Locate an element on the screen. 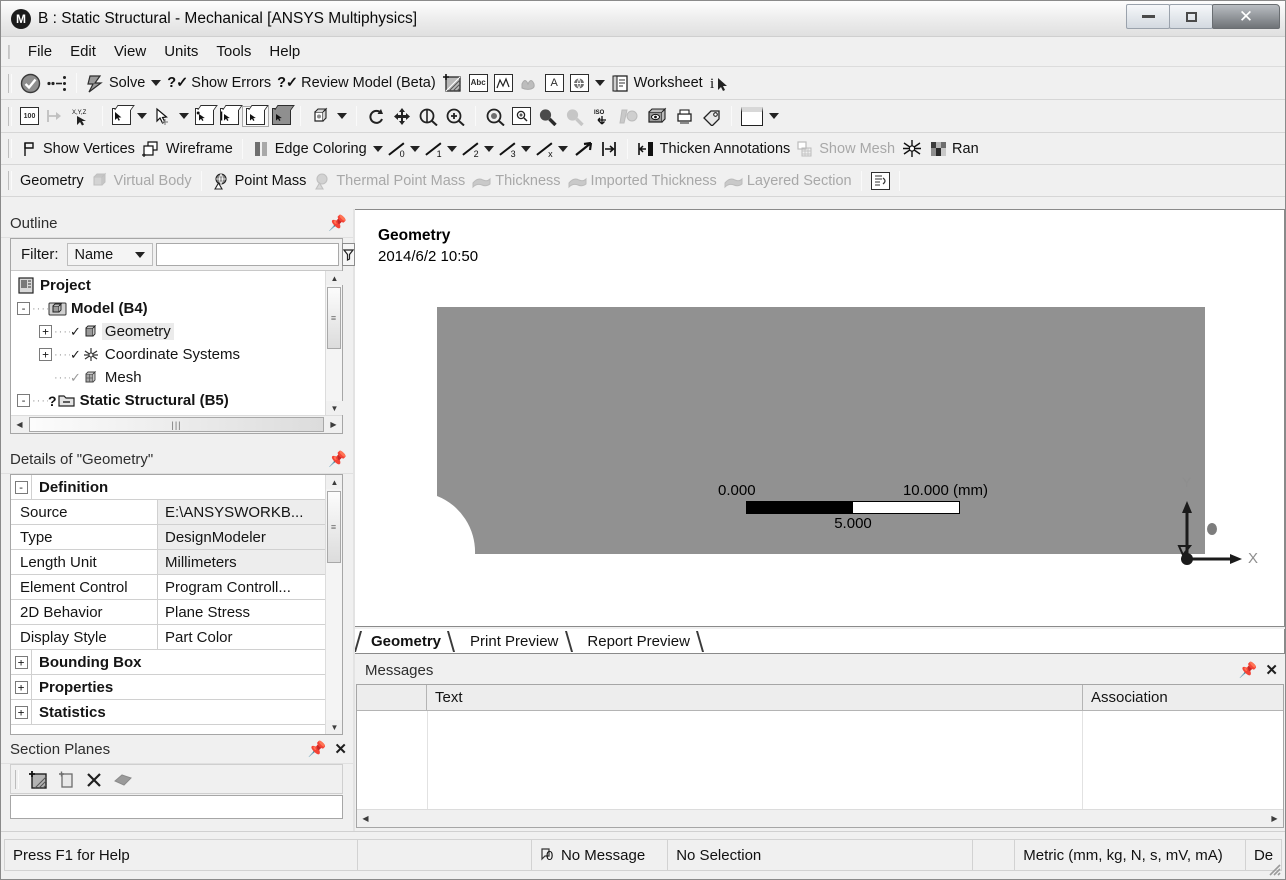 This screenshot has width=1286, height=880. menu-file: File is located at coordinates (40, 51).